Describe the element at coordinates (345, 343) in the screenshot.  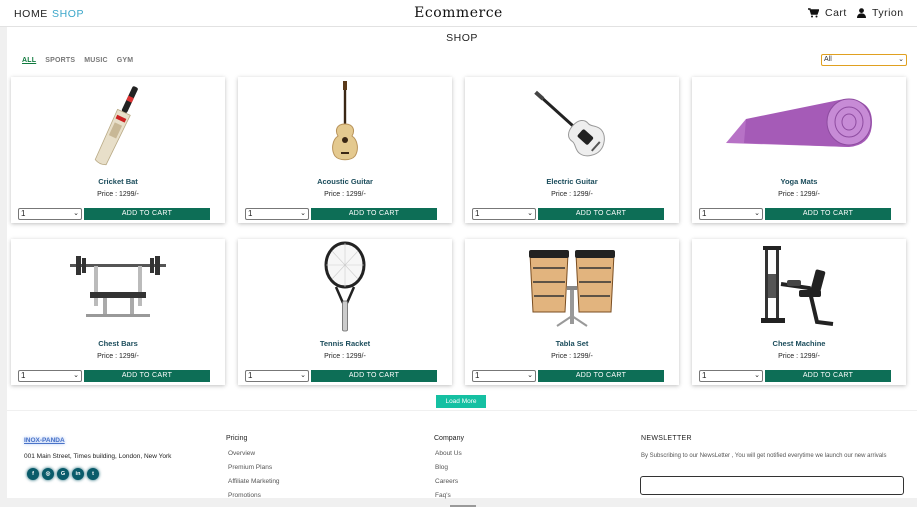
I see `product-name: Tennis Racket` at that location.